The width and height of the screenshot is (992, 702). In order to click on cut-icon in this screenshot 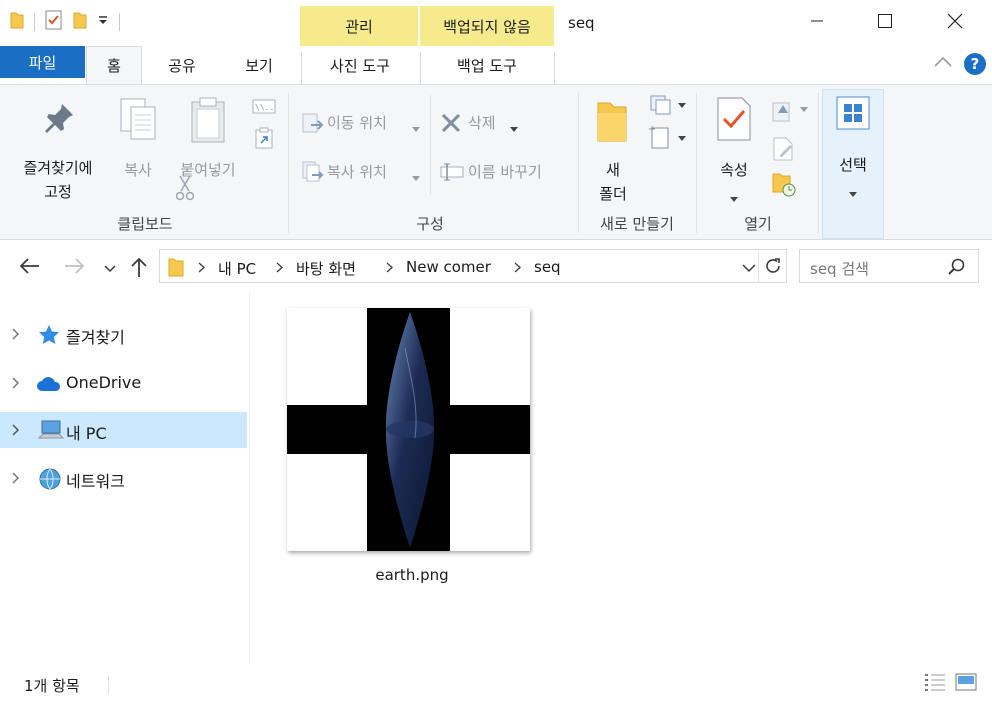, I will do `click(185, 190)`.